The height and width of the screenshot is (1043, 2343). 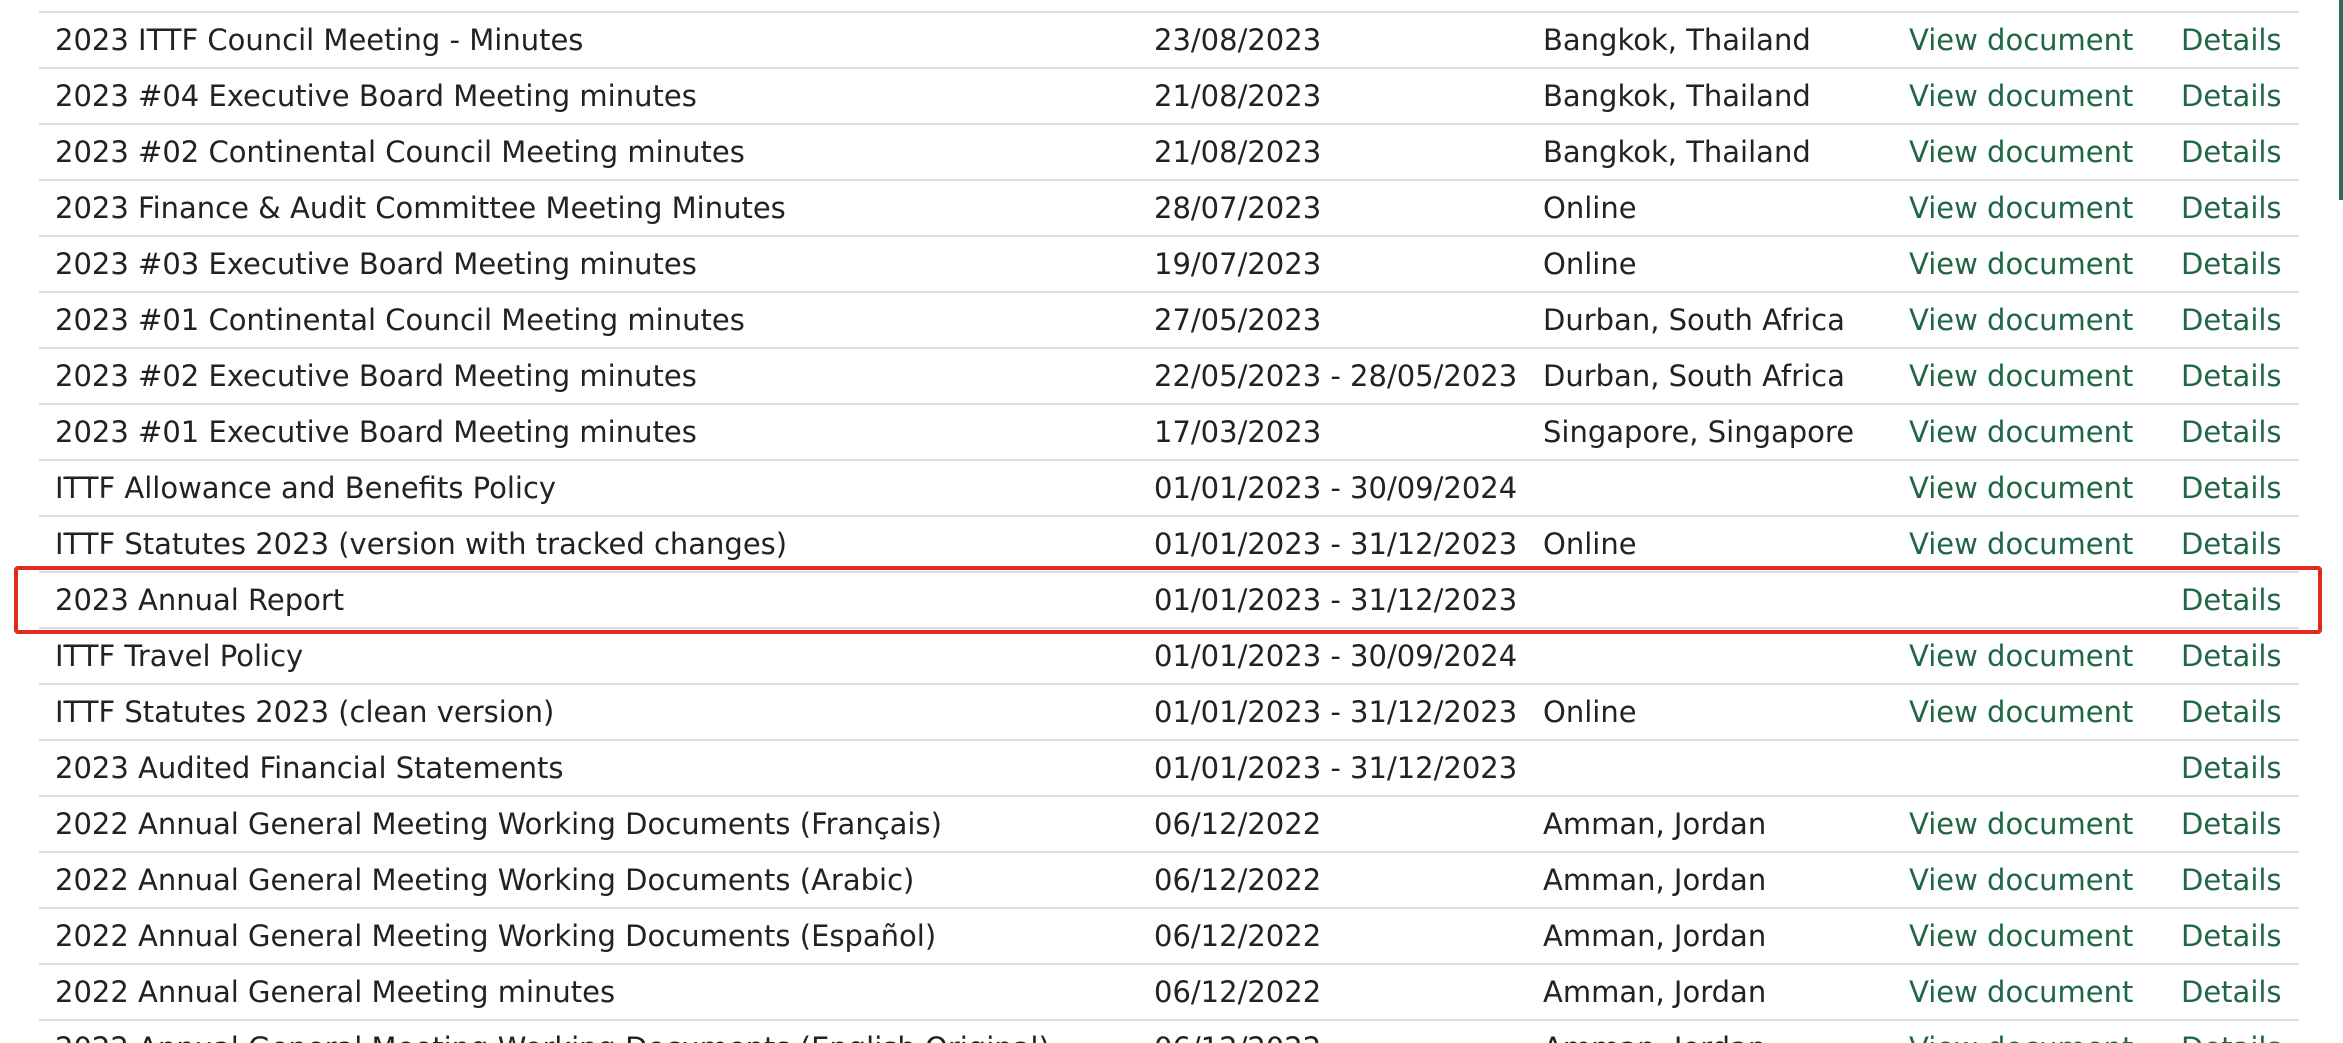 I want to click on document-title: ITTF Allowance and Benefits Policy, so click(x=306, y=488).